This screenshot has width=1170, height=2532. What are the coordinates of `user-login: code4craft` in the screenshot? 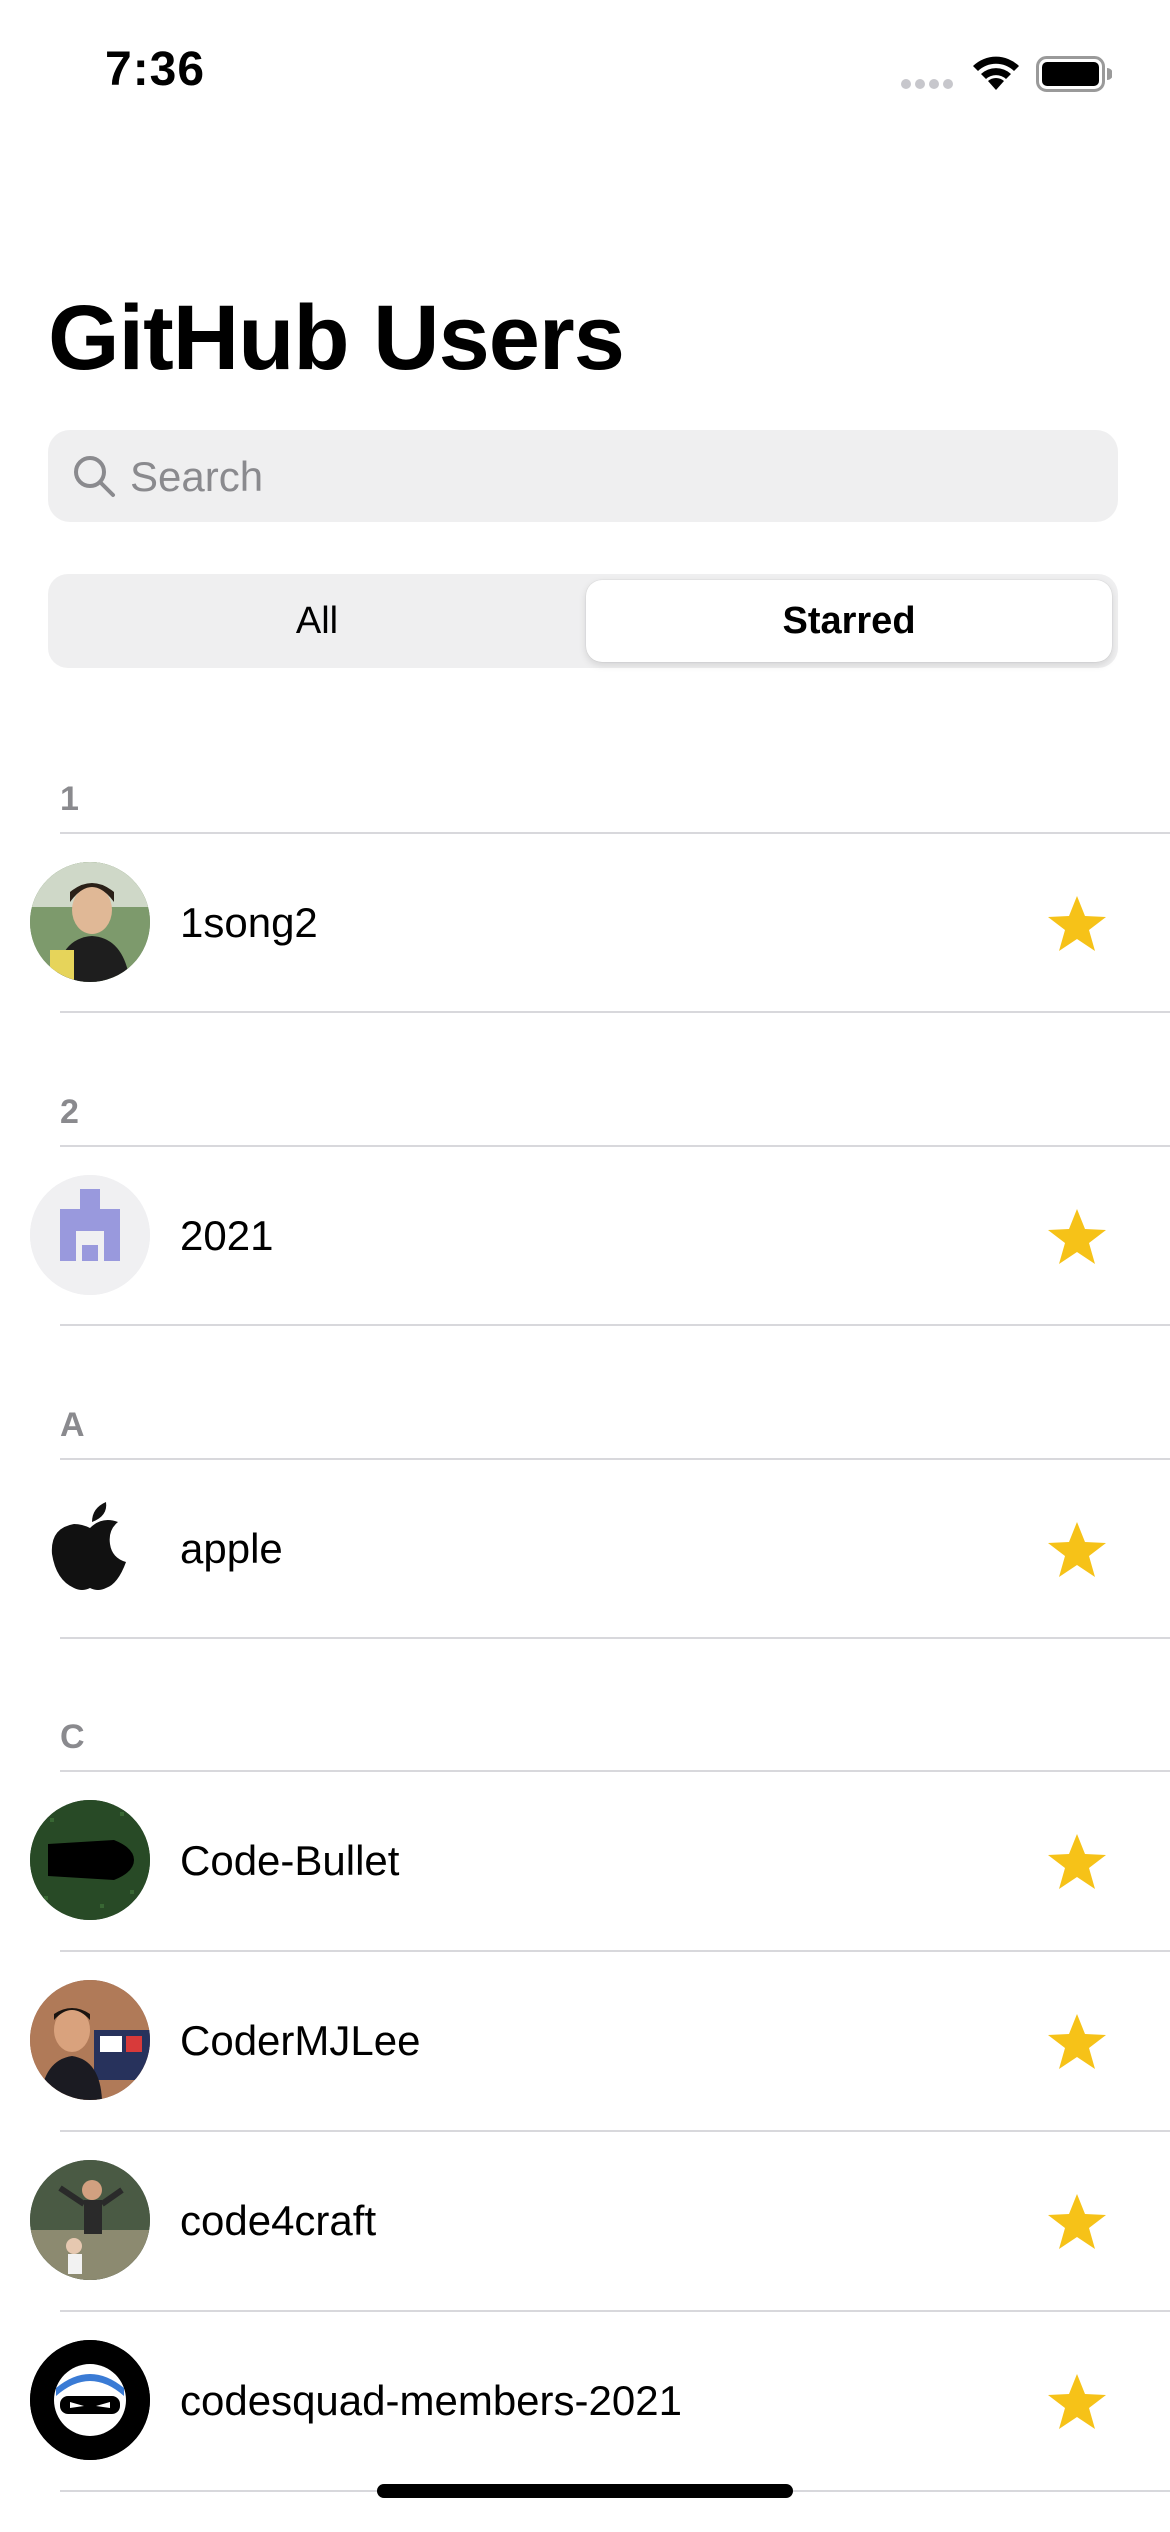 It's located at (278, 2220).